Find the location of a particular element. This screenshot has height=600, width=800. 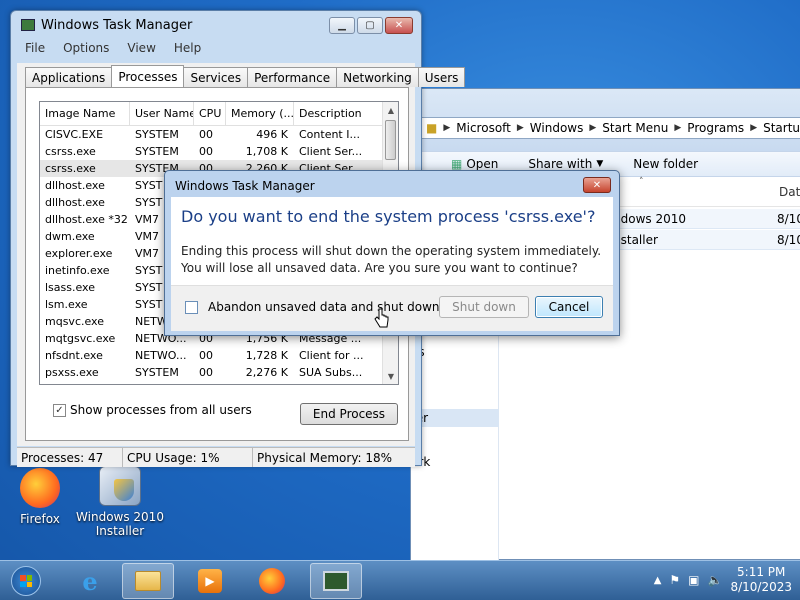

taskbar-firefox is located at coordinates (272, 581).